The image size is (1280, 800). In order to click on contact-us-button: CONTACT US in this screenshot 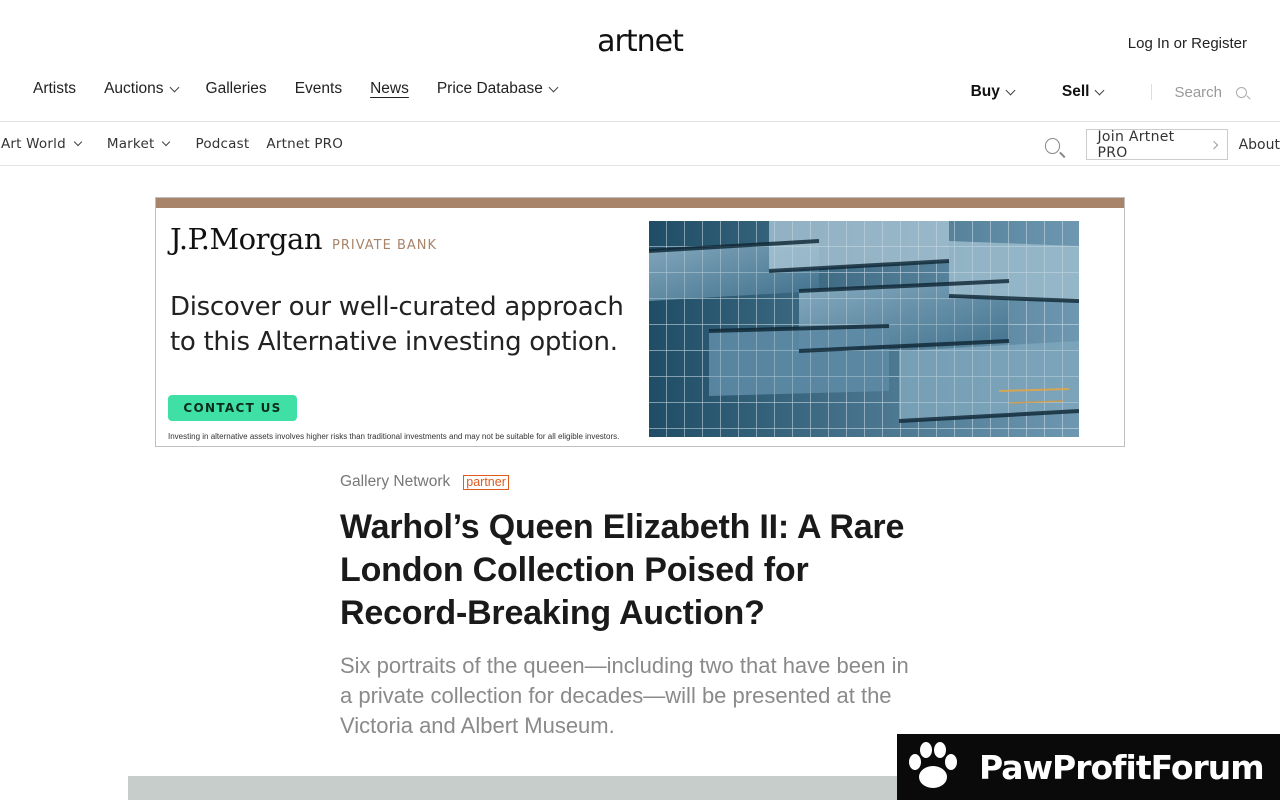, I will do `click(232, 408)`.